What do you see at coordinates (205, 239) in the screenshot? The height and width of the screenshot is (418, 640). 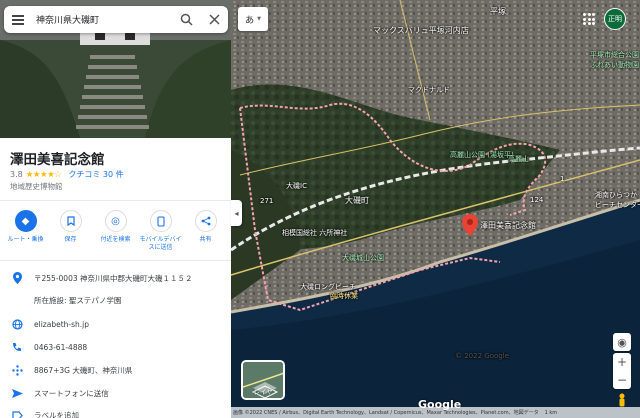 I see `action-label: 共有` at bounding box center [205, 239].